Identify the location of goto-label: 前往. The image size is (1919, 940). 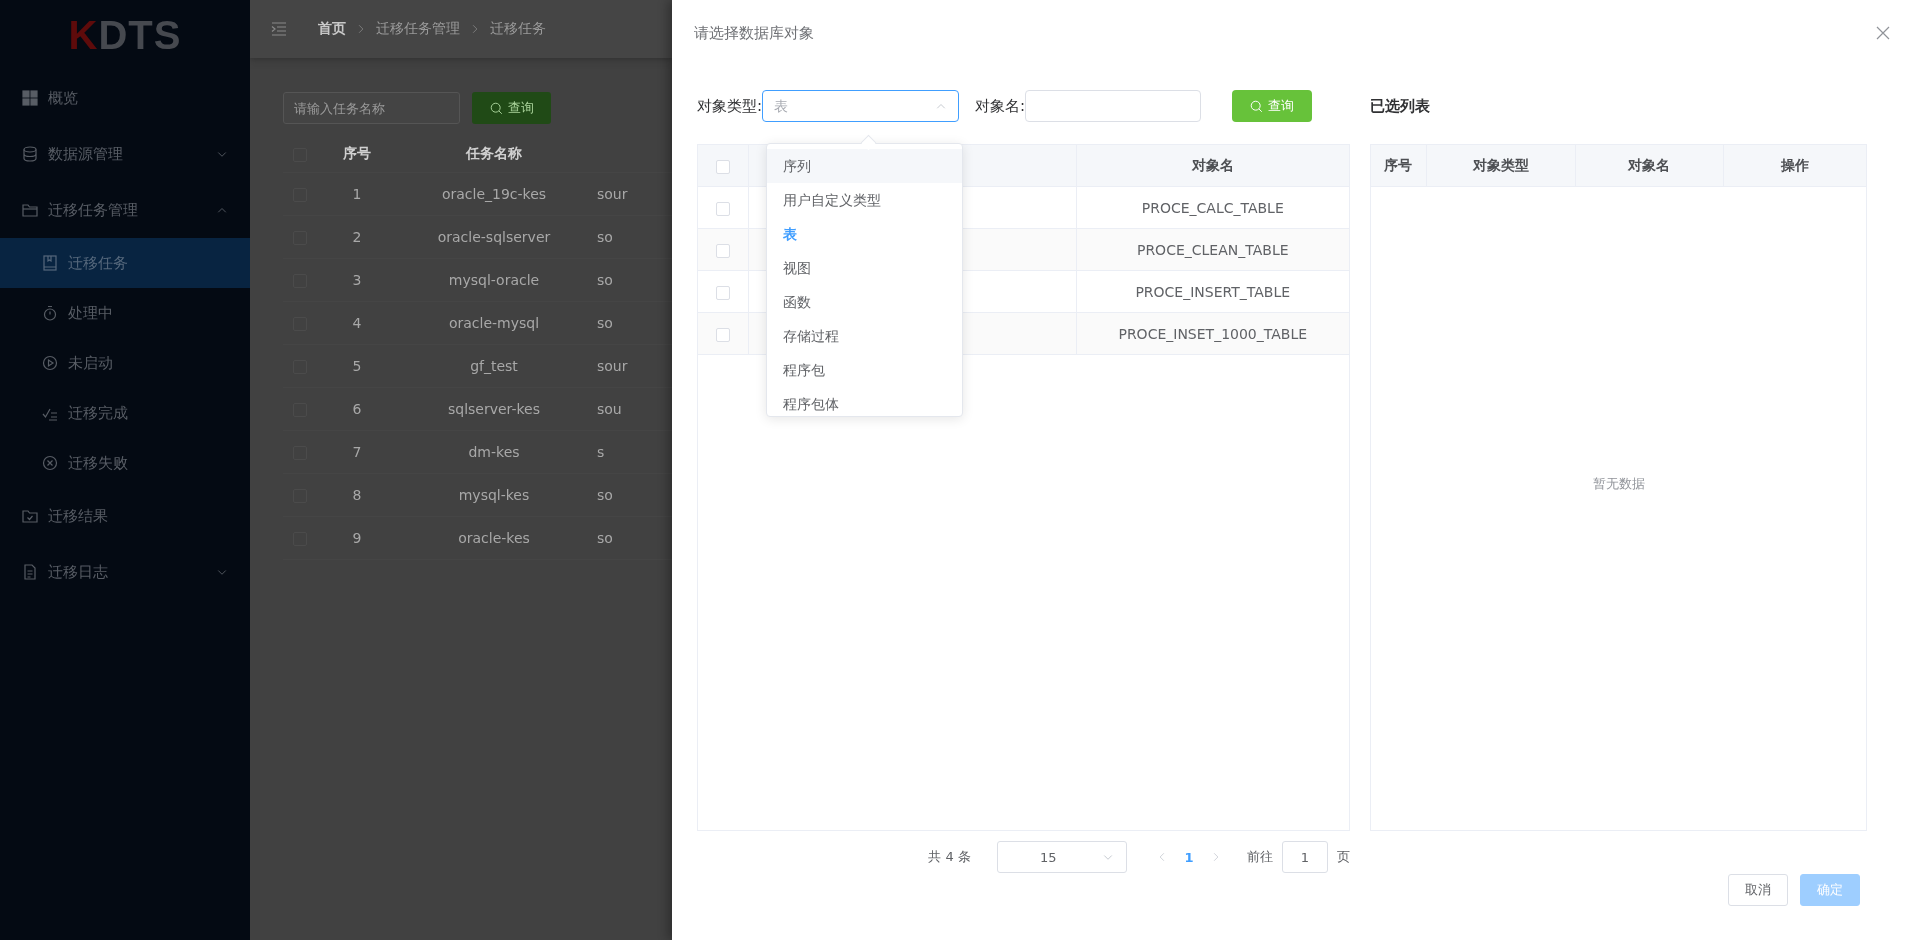
(1260, 857).